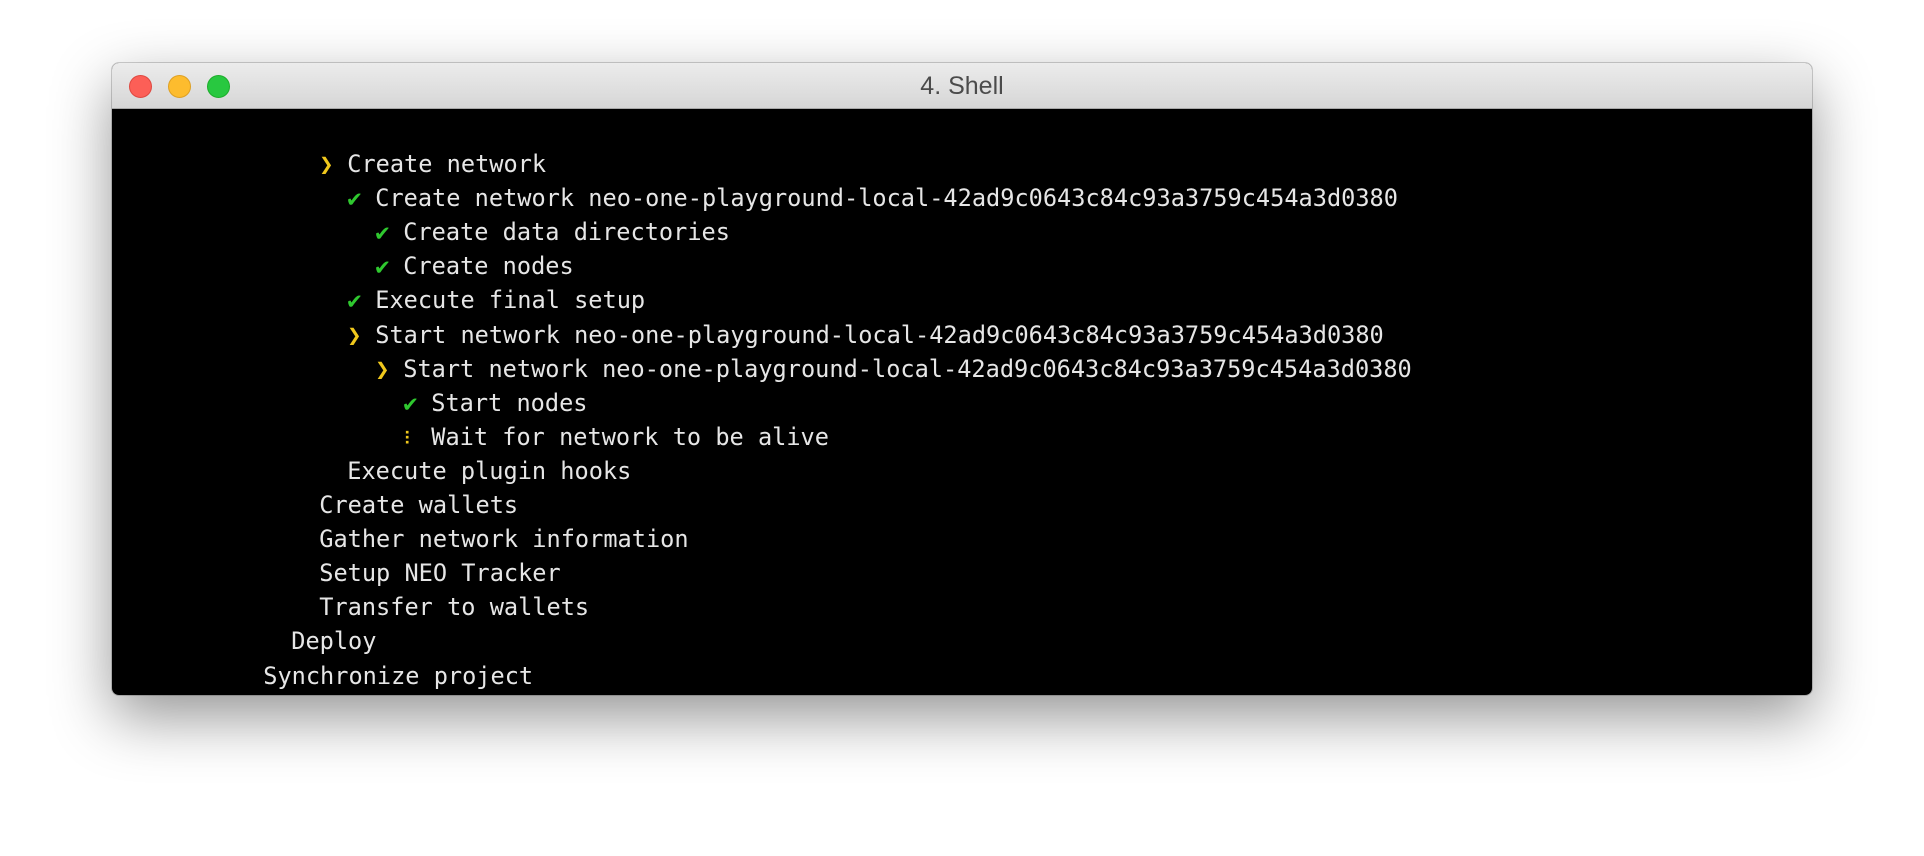 Image resolution: width=1924 pixels, height=856 pixels. Describe the element at coordinates (962, 145) in the screenshot. I see `task-line: ❯ Create network` at that location.